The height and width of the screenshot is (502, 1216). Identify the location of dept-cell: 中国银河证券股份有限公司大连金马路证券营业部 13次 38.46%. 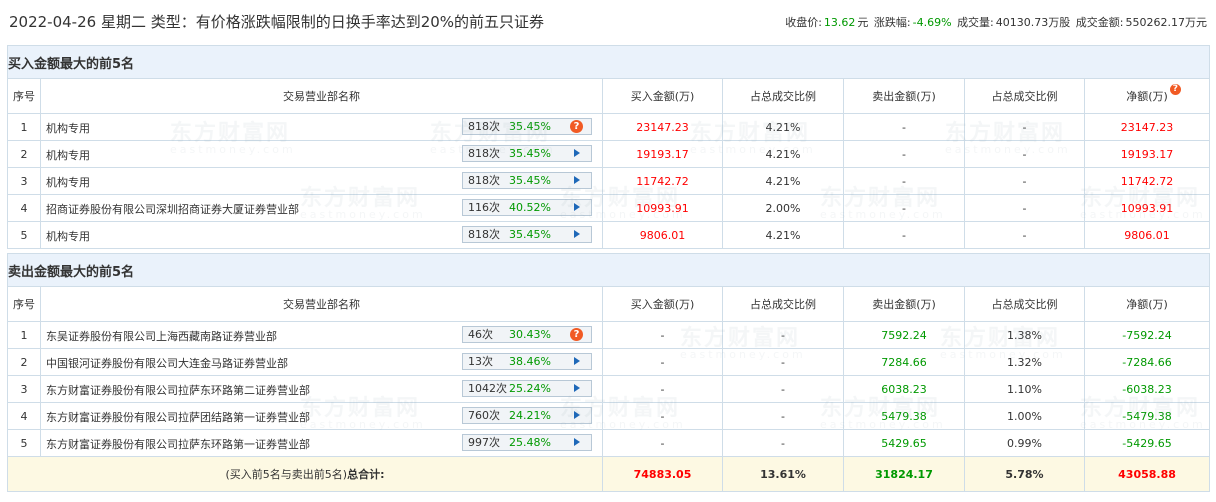
(321, 362).